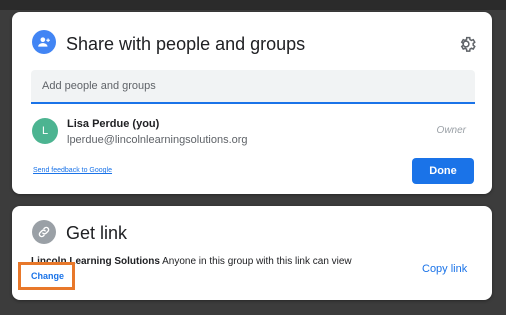 This screenshot has height=315, width=506. I want to click on user-email: lperdue@lincolnlearningsolutions.org, so click(157, 140).